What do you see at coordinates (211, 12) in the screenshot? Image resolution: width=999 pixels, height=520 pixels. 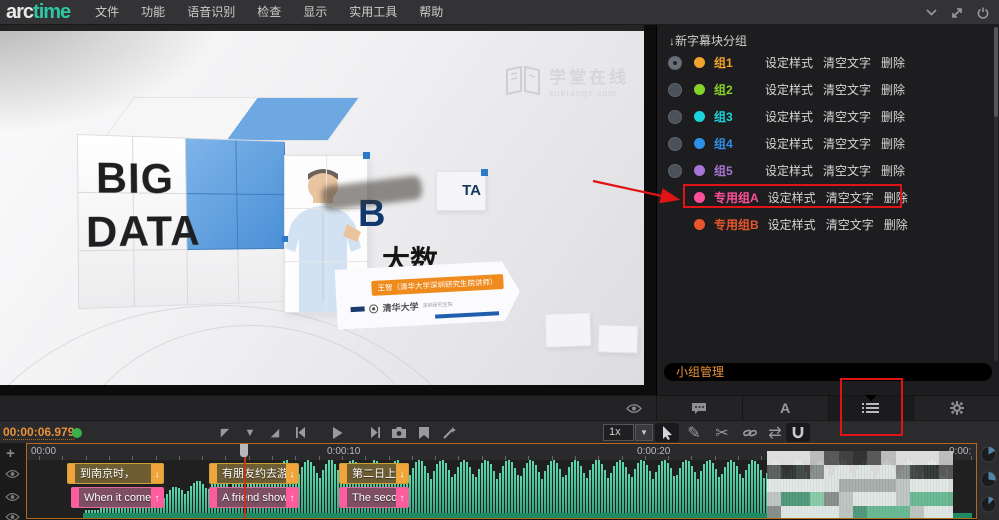 I see `menu-speech-recognition: 语音识别` at bounding box center [211, 12].